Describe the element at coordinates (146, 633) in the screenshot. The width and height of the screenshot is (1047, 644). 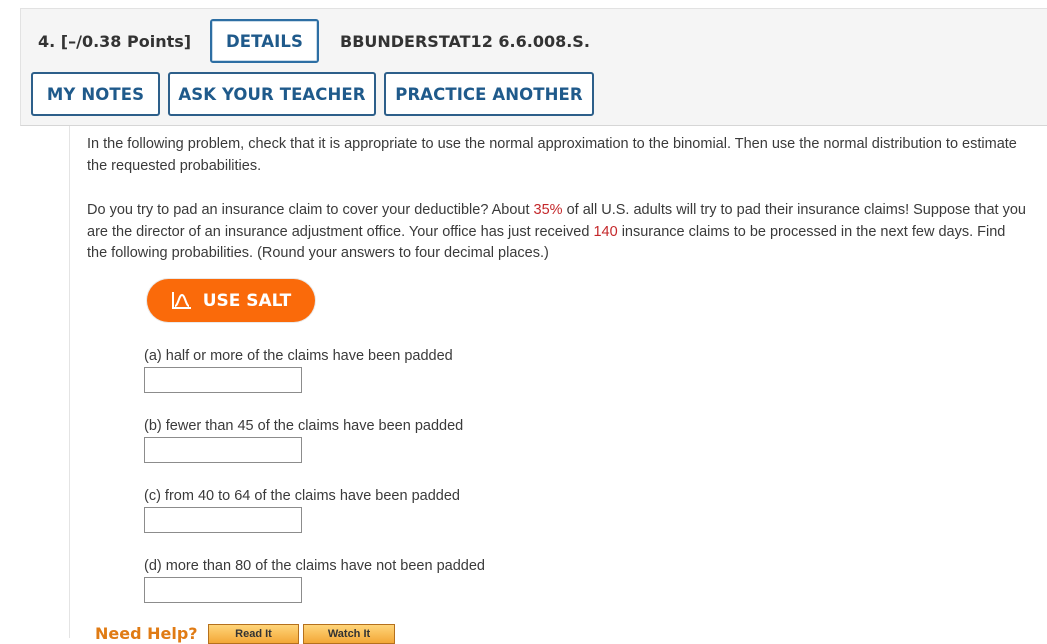
I see `need-help-label: Need Help?` at that location.